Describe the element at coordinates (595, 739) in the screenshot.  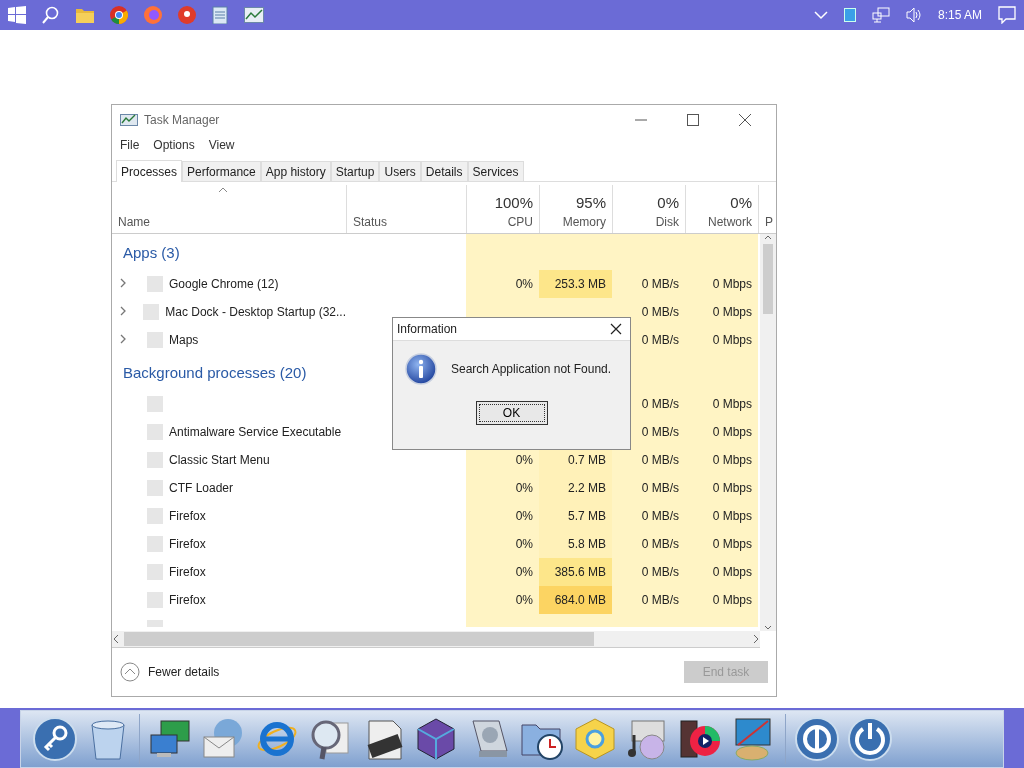
I see `gear-hexagon-icon` at that location.